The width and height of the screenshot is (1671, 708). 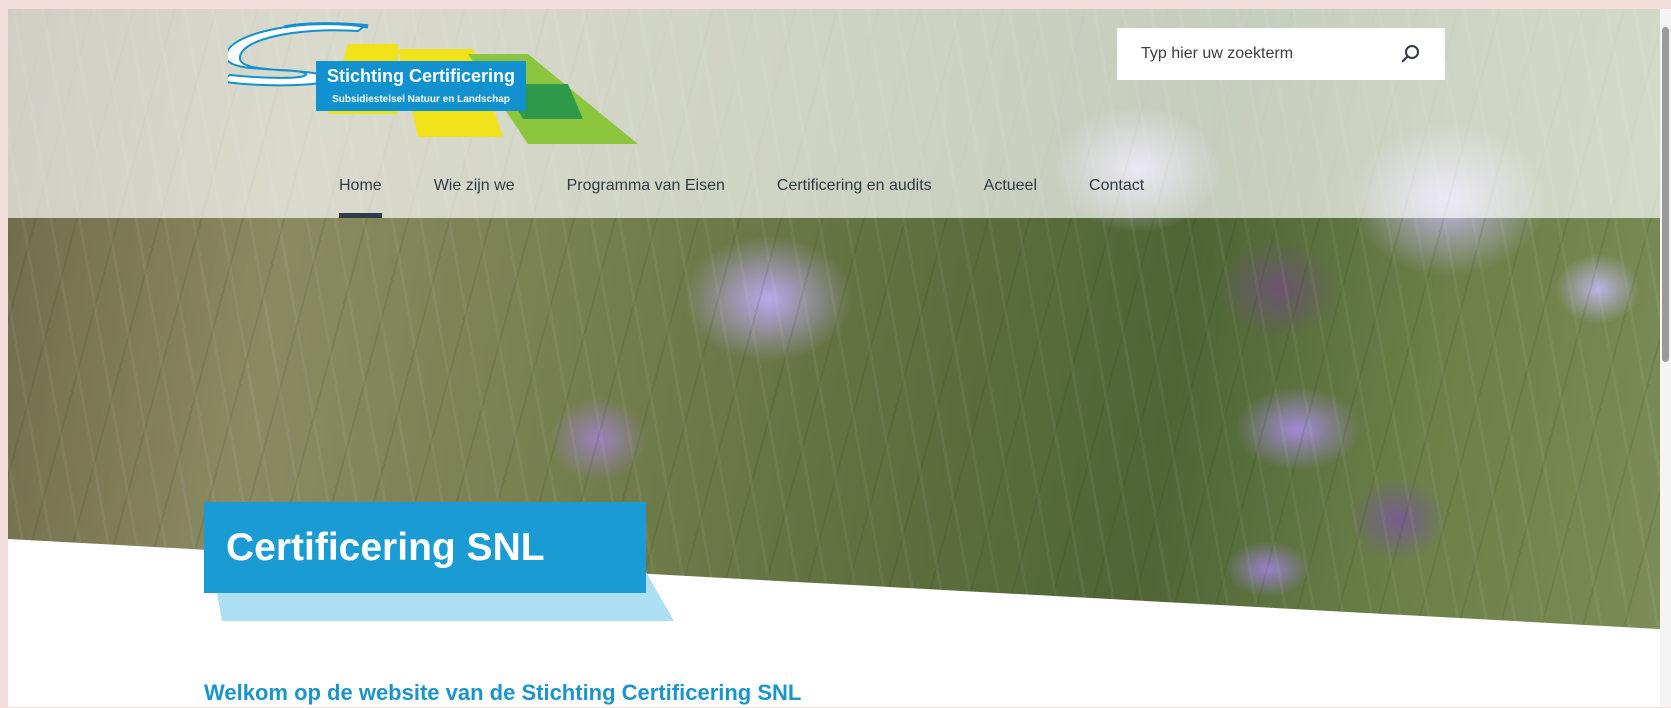 What do you see at coordinates (360, 195) in the screenshot?
I see `nav-item-home: Home` at bounding box center [360, 195].